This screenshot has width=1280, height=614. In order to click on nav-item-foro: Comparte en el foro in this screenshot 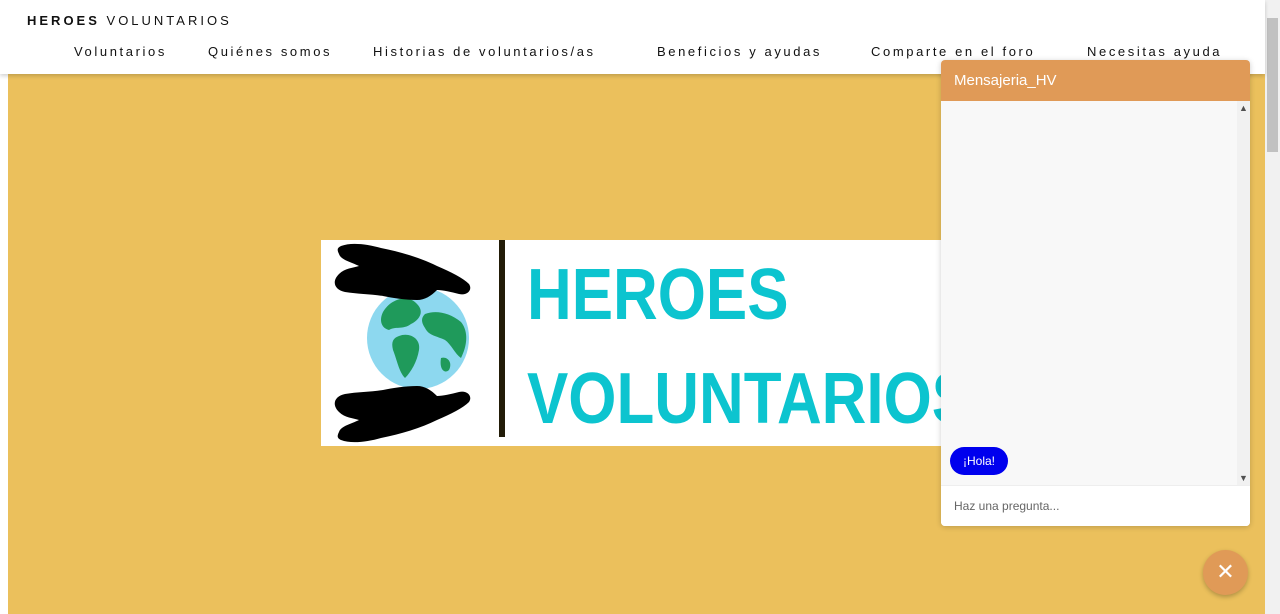, I will do `click(953, 51)`.